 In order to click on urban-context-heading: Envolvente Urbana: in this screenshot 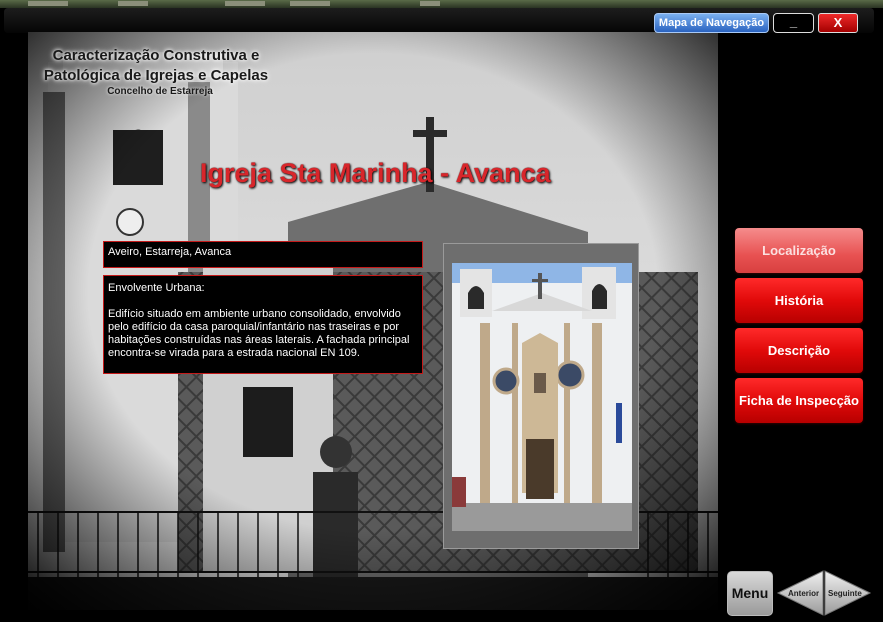, I will do `click(156, 288)`.